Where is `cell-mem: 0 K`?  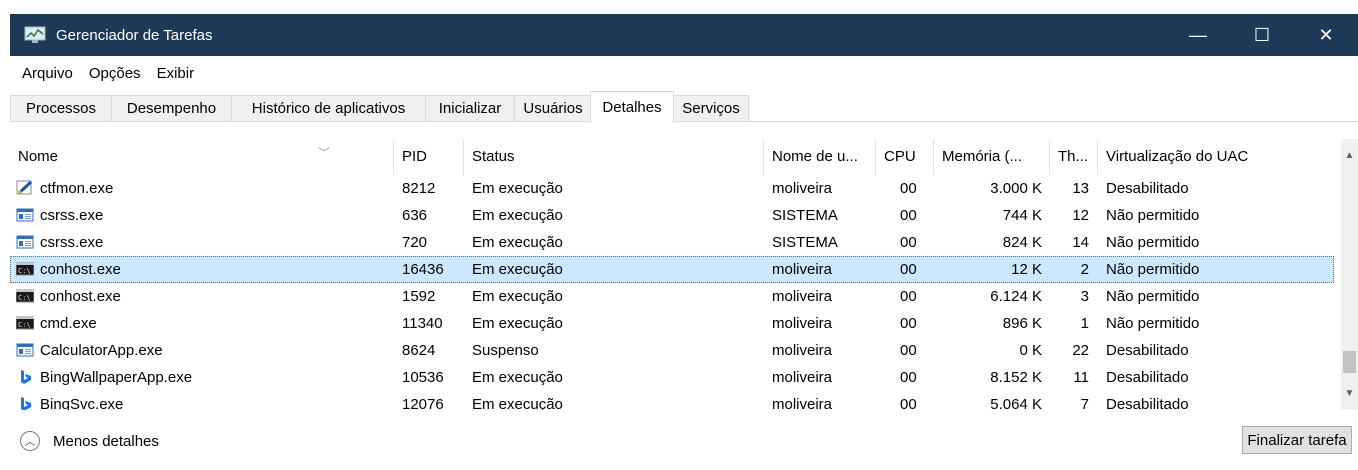 cell-mem: 0 K is located at coordinates (1030, 350).